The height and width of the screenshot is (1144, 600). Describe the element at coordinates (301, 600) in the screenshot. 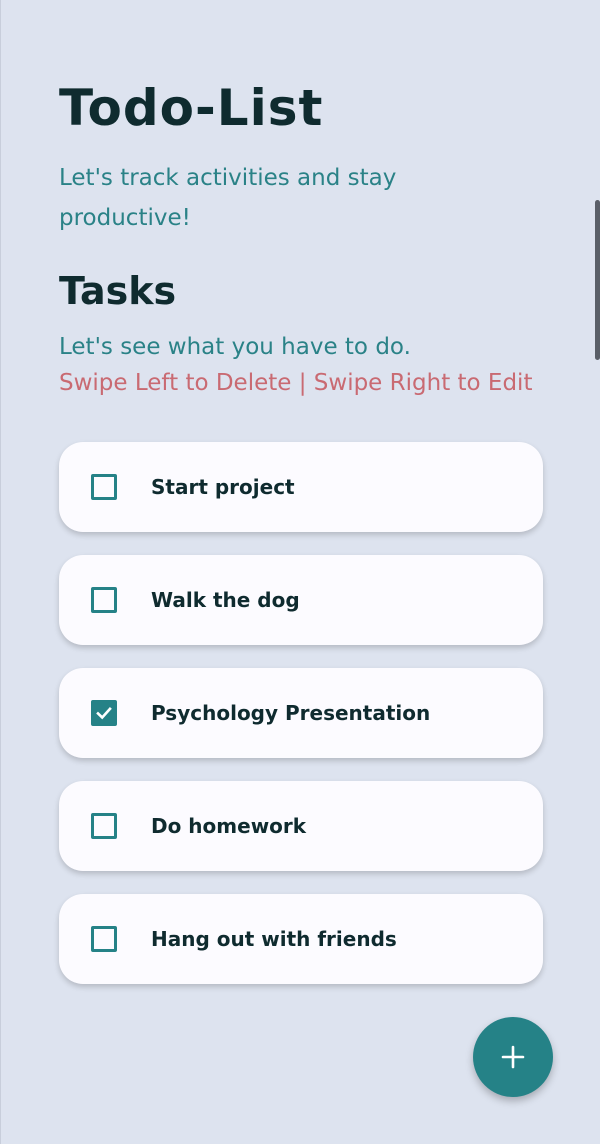

I see `task-item: Walk the dog` at that location.